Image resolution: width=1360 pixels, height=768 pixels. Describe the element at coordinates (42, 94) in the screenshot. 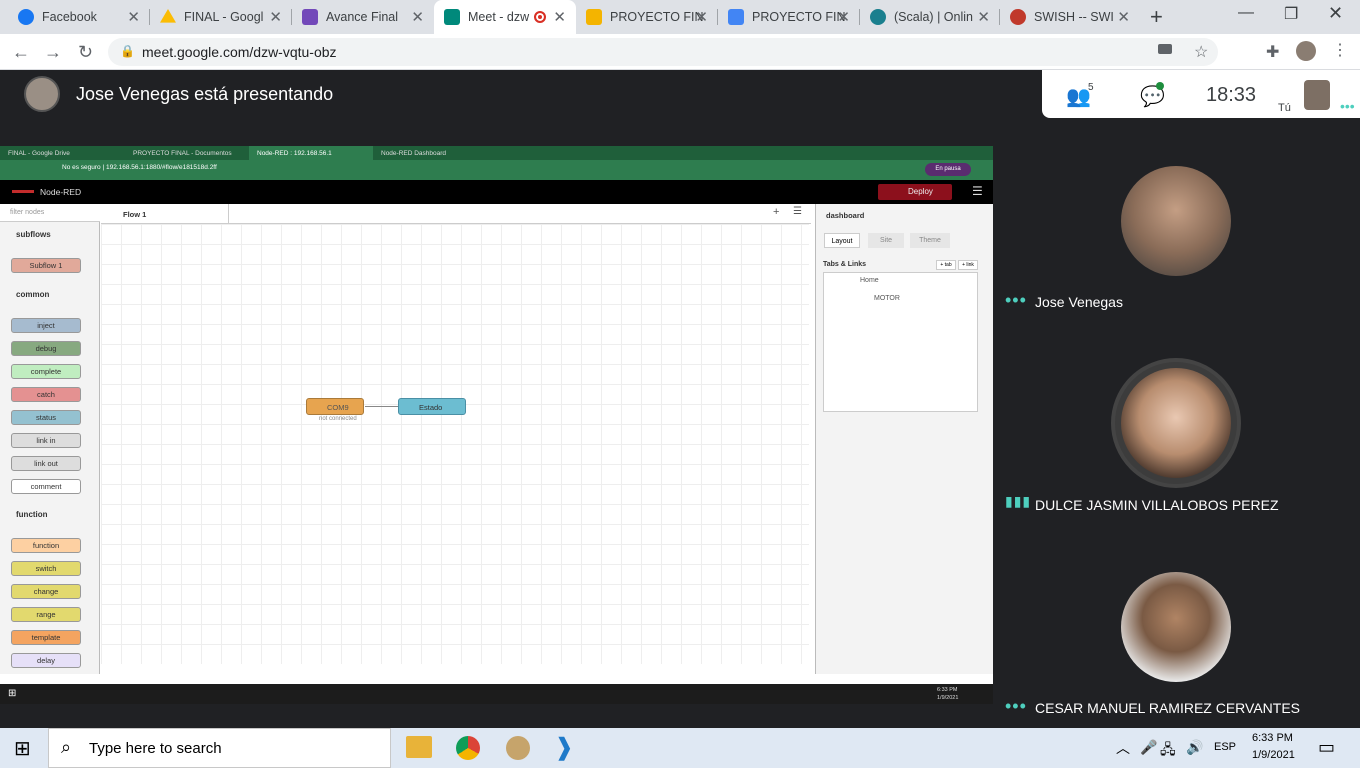

I see `presenter-avatar` at that location.